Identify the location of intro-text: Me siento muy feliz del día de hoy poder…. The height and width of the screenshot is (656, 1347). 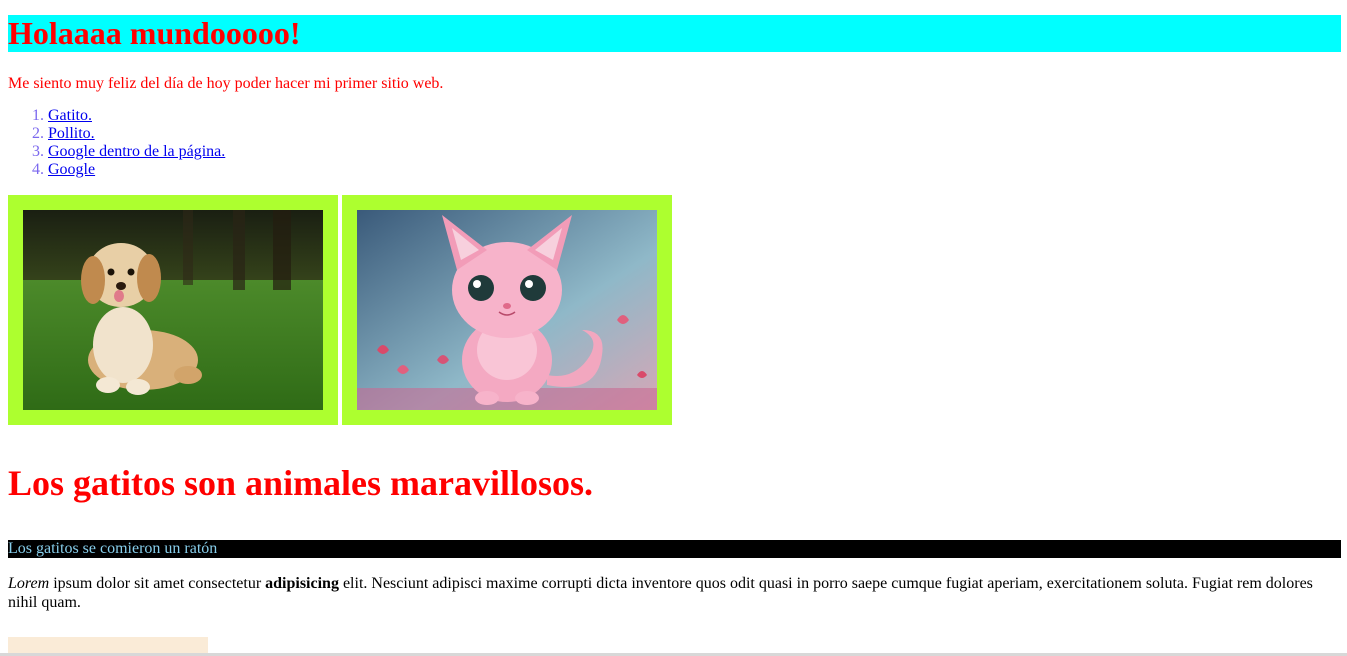
(226, 83).